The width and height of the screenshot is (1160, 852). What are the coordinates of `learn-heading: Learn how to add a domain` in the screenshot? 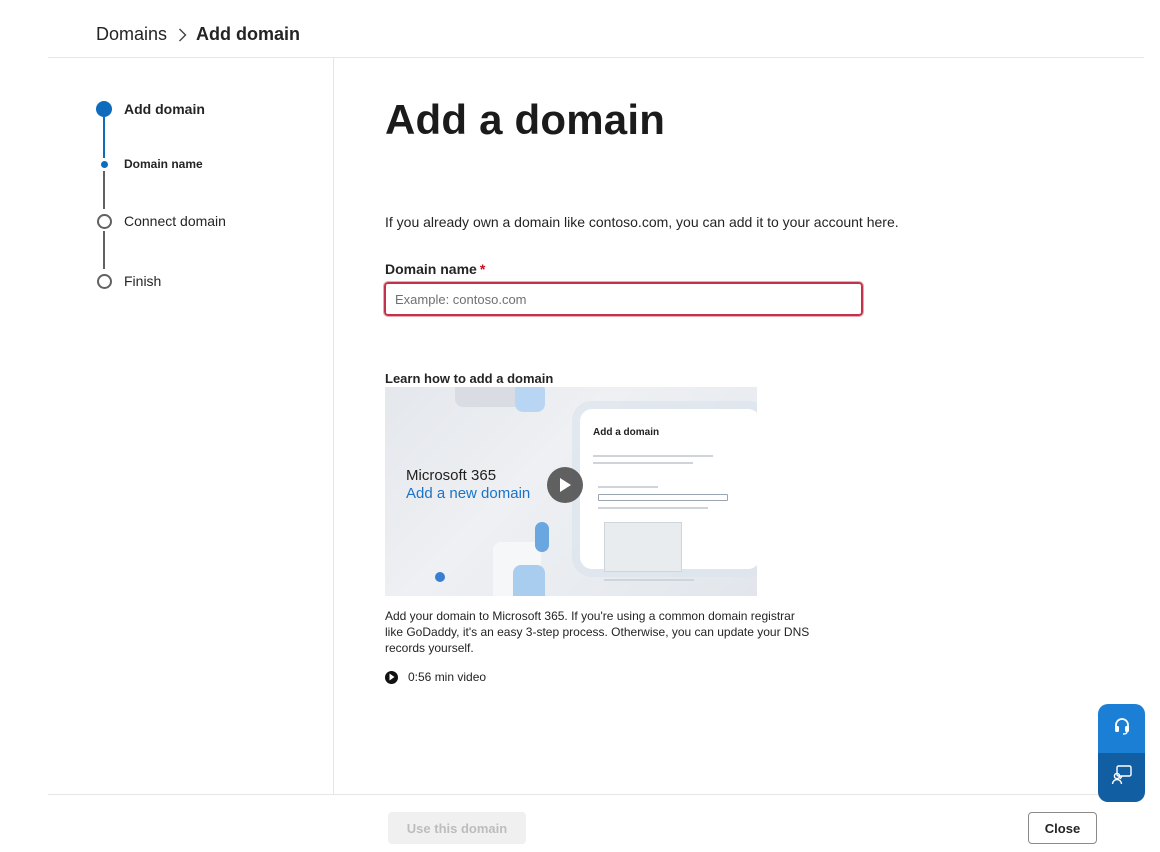 It's located at (469, 378).